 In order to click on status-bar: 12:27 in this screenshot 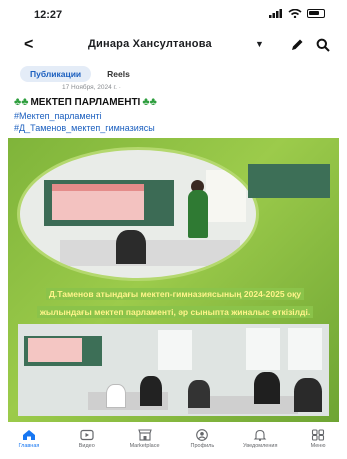, I will do `click(173, 15)`.